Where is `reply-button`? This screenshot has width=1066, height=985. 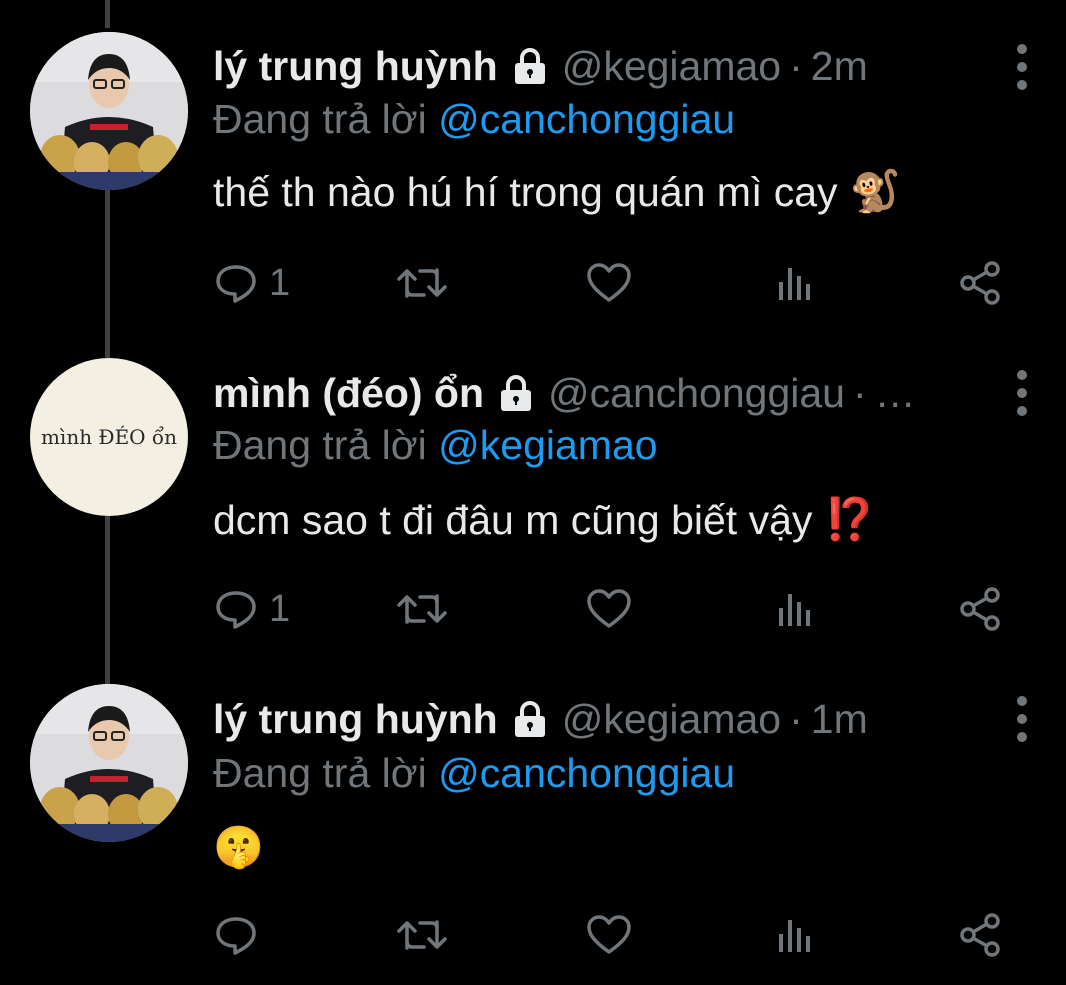
reply-button is located at coordinates (241, 935).